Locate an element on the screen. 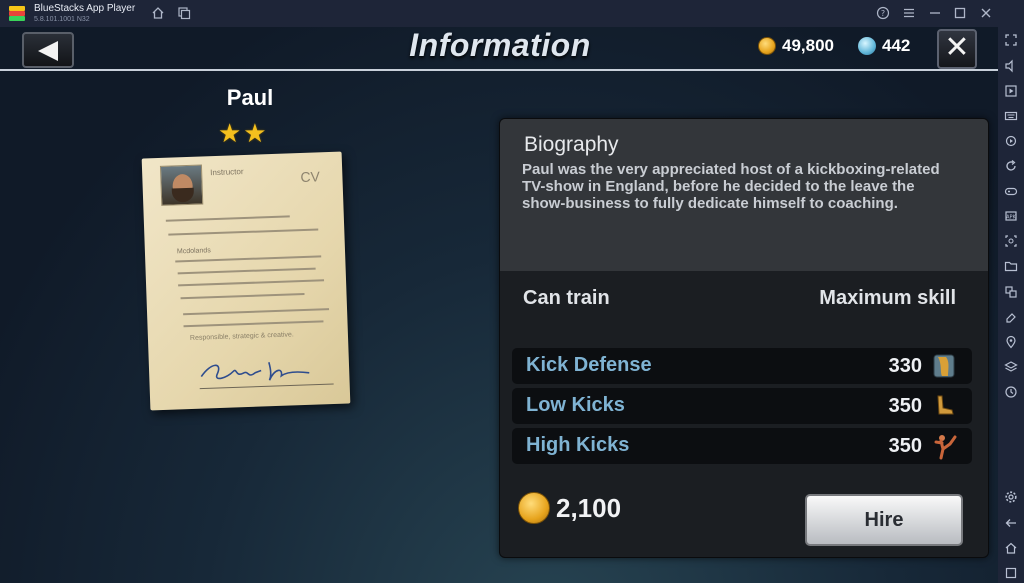 This screenshot has width=1024, height=583. sync-icon is located at coordinates (1011, 166).